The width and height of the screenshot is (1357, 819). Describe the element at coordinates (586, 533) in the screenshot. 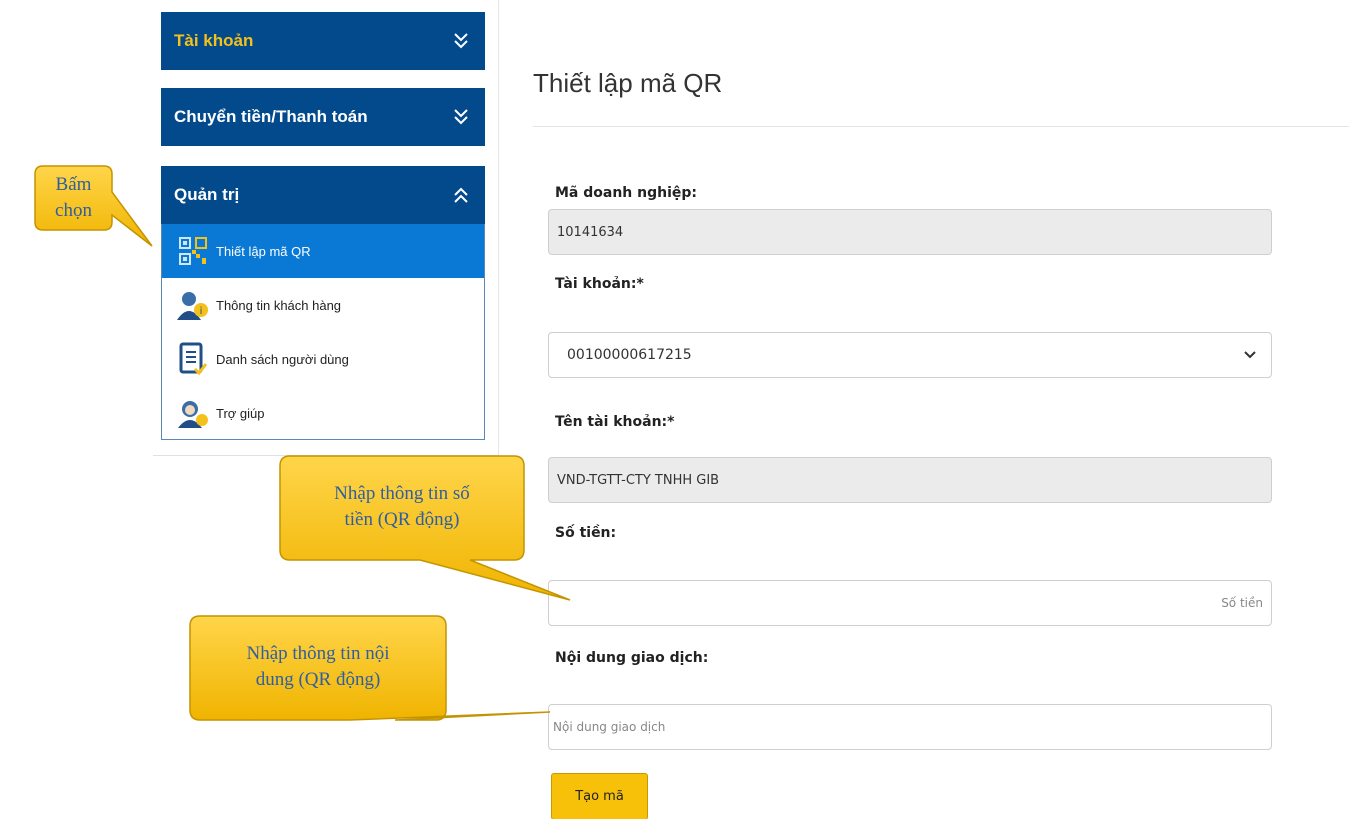

I see `amount-label: Số tiền:` at that location.